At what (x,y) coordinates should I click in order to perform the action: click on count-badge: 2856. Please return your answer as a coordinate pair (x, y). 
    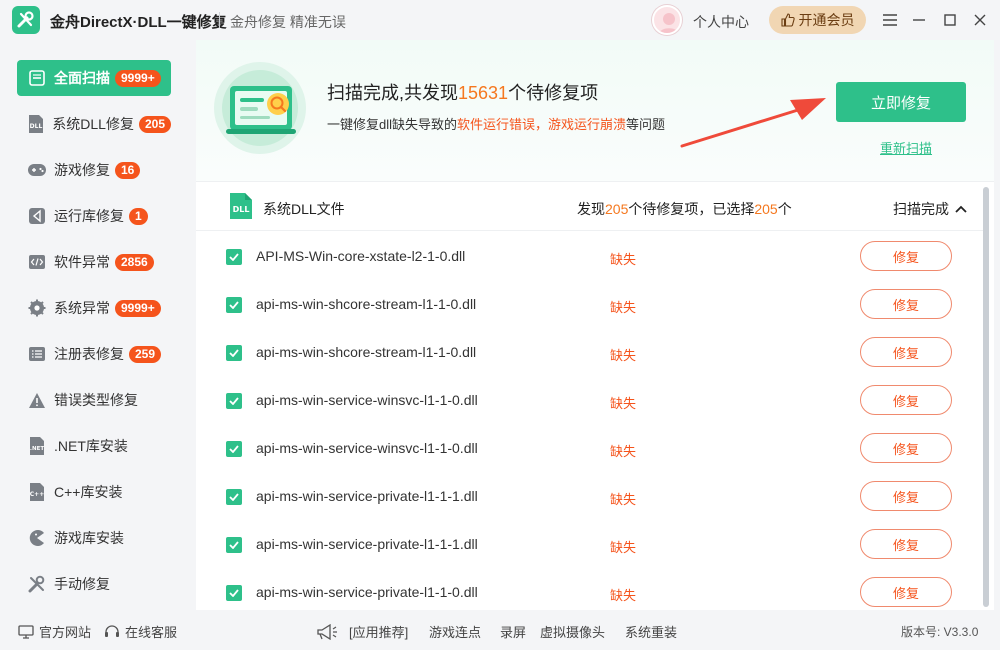
    Looking at the image, I should click on (134, 262).